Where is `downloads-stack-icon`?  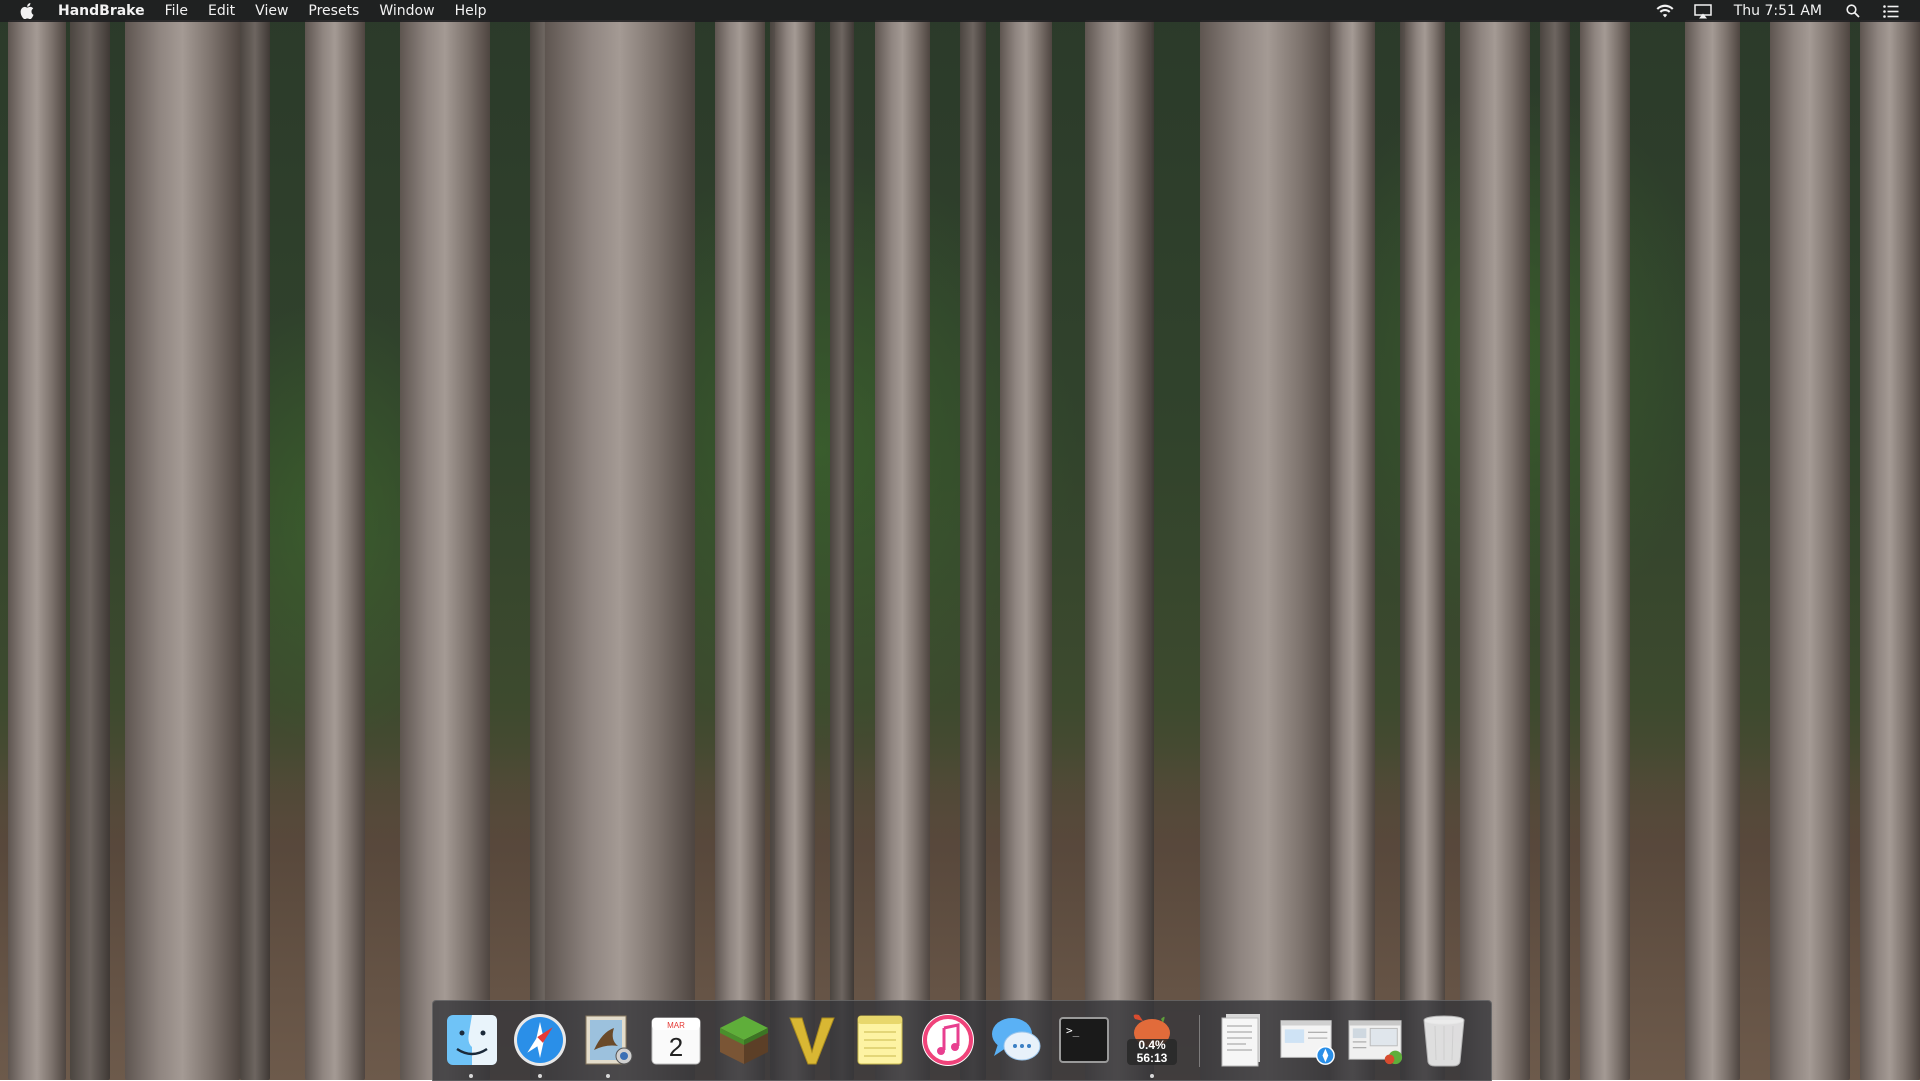
downloads-stack-icon is located at coordinates (1308, 1040).